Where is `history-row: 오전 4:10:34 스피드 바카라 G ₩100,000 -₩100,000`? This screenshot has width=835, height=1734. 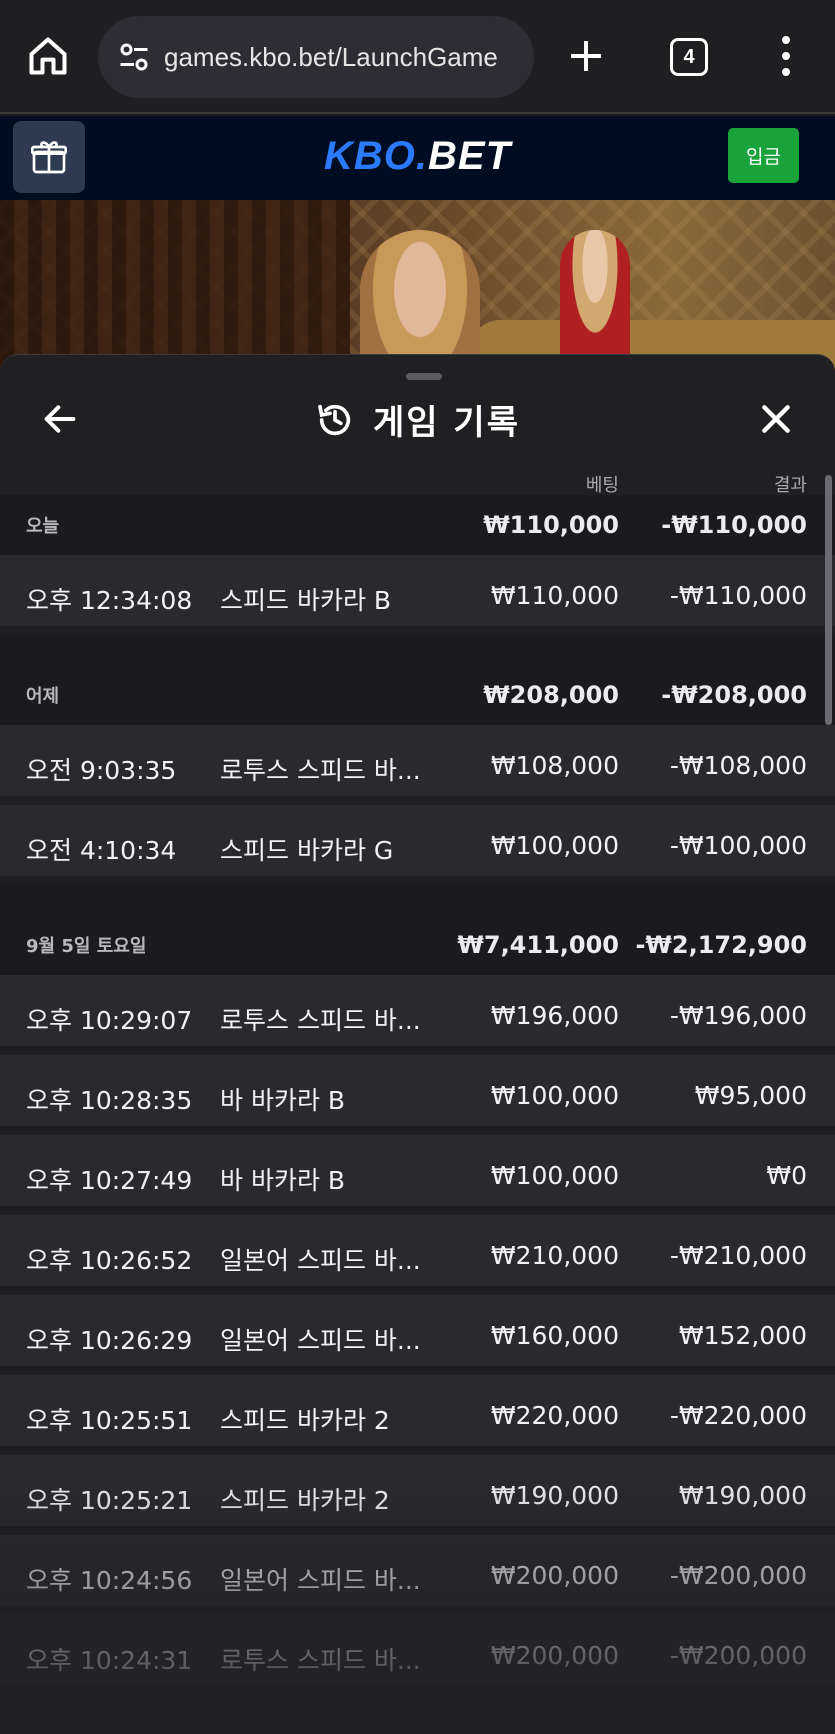
history-row: 오전 4:10:34 스피드 바카라 G ₩100,000 -₩100,000 is located at coordinates (417, 845).